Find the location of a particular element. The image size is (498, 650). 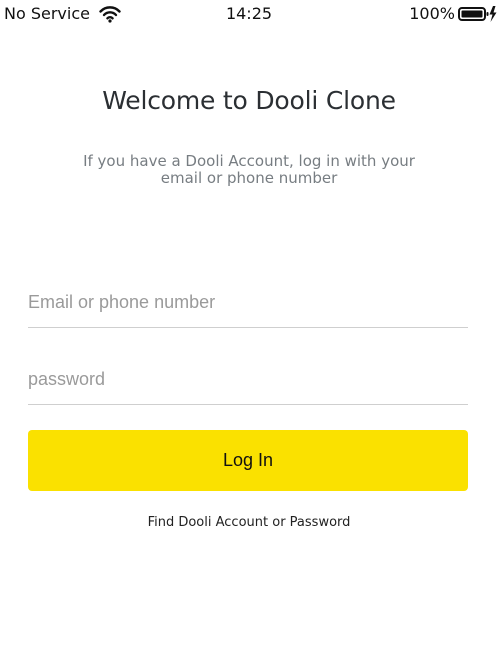

password-field-container is located at coordinates (248, 380).